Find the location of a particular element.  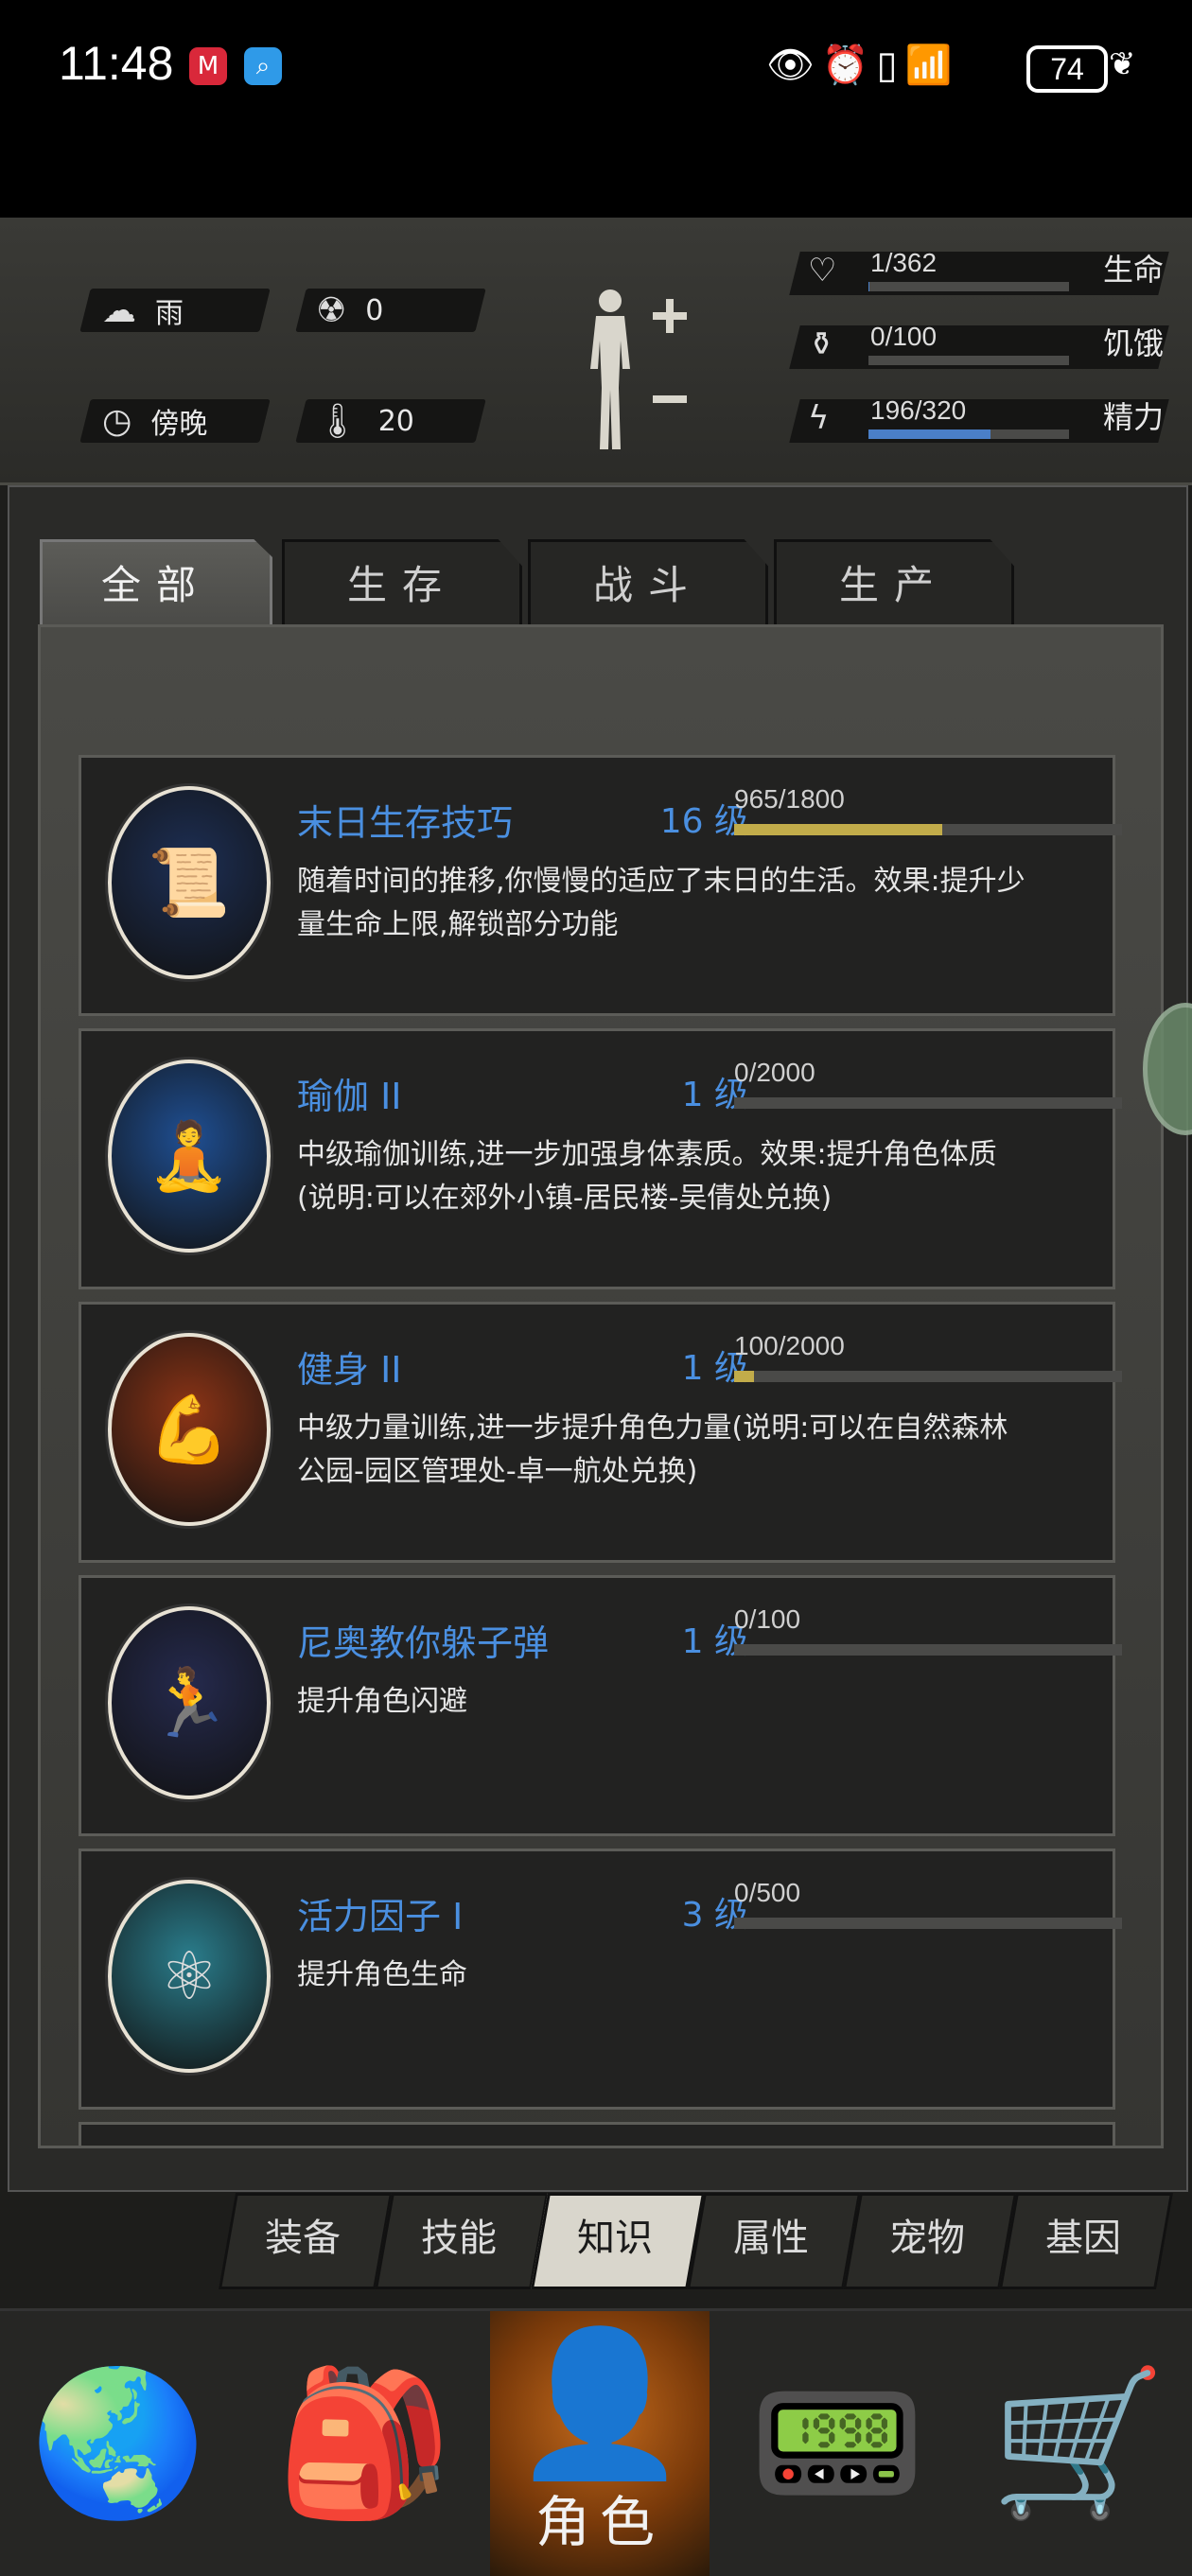

health-label: 生命 is located at coordinates (1133, 270).